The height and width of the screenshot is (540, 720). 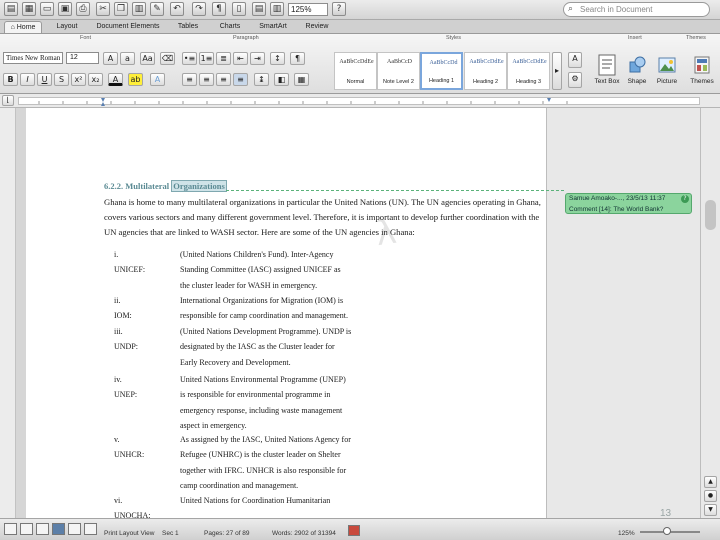 I want to click on text-box-icon, so click(x=607, y=65).